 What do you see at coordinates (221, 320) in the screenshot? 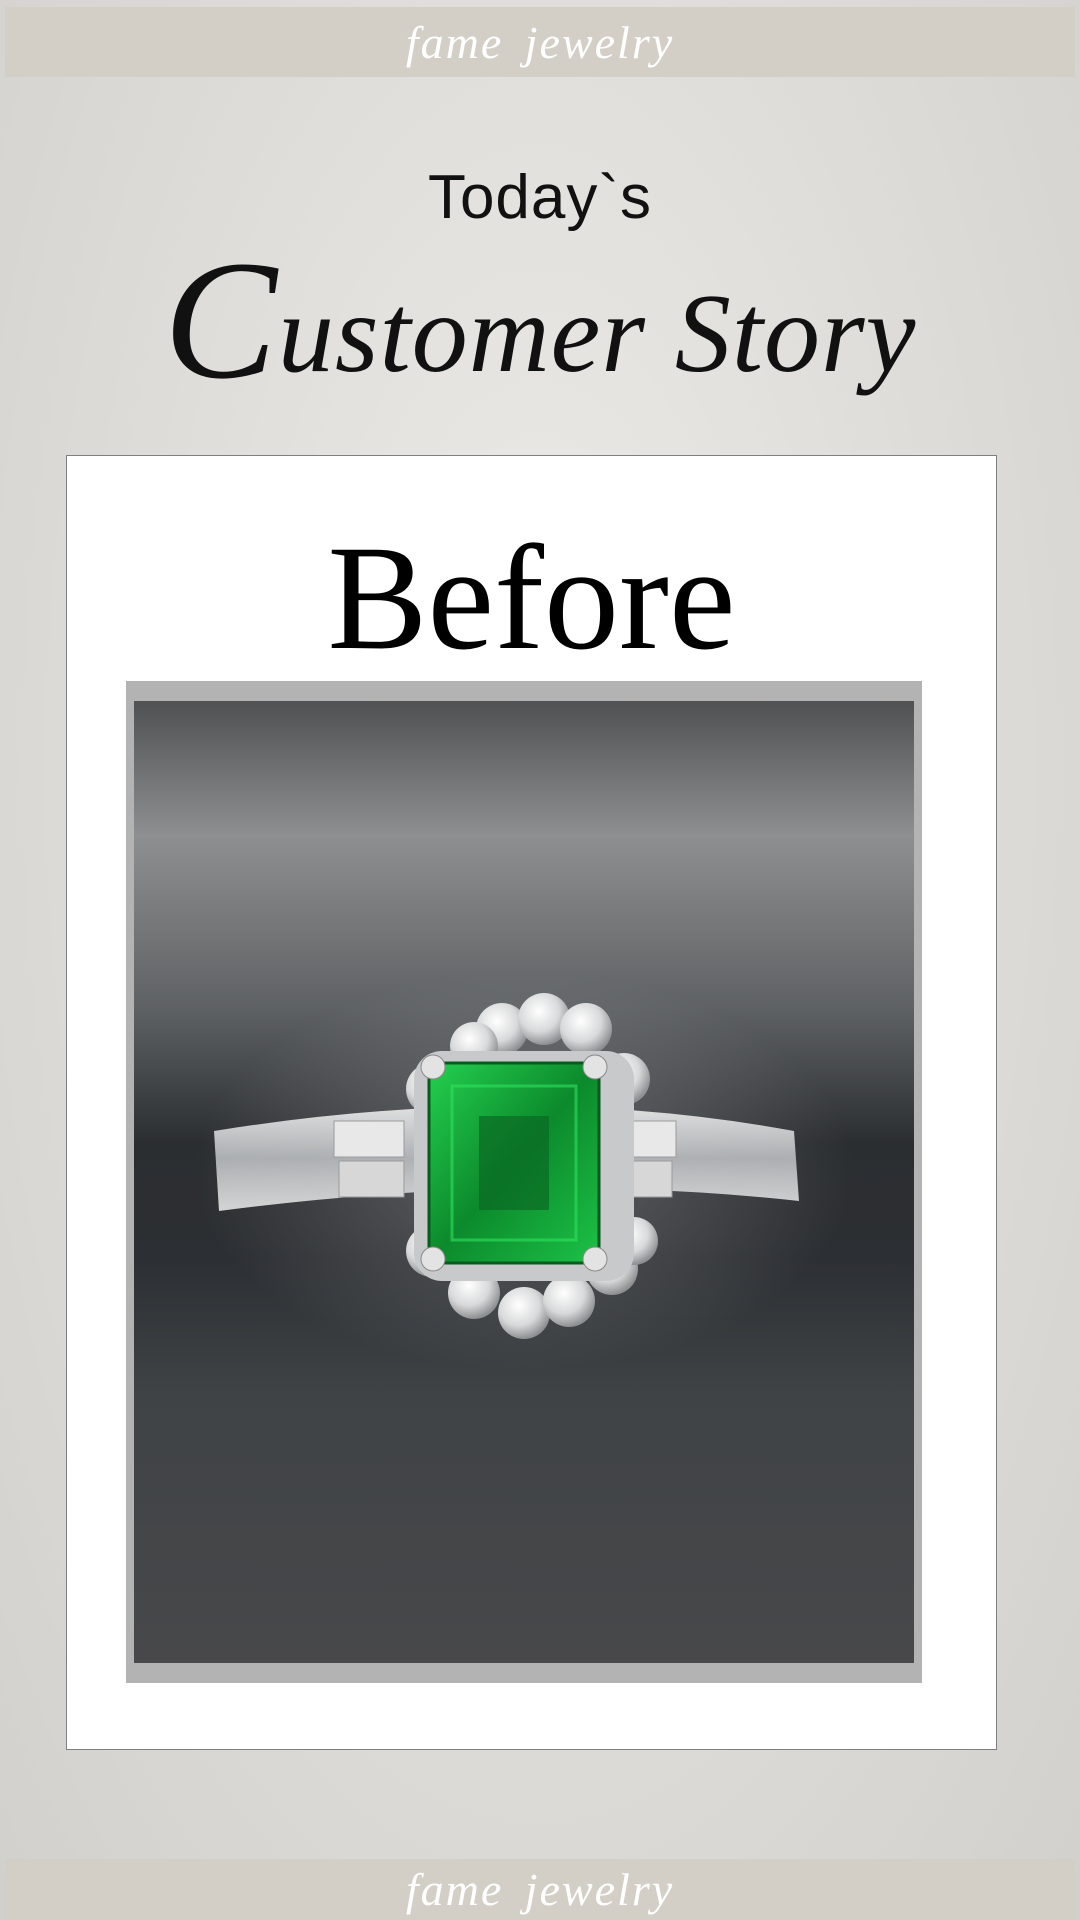
I see `heading-initial: C` at bounding box center [221, 320].